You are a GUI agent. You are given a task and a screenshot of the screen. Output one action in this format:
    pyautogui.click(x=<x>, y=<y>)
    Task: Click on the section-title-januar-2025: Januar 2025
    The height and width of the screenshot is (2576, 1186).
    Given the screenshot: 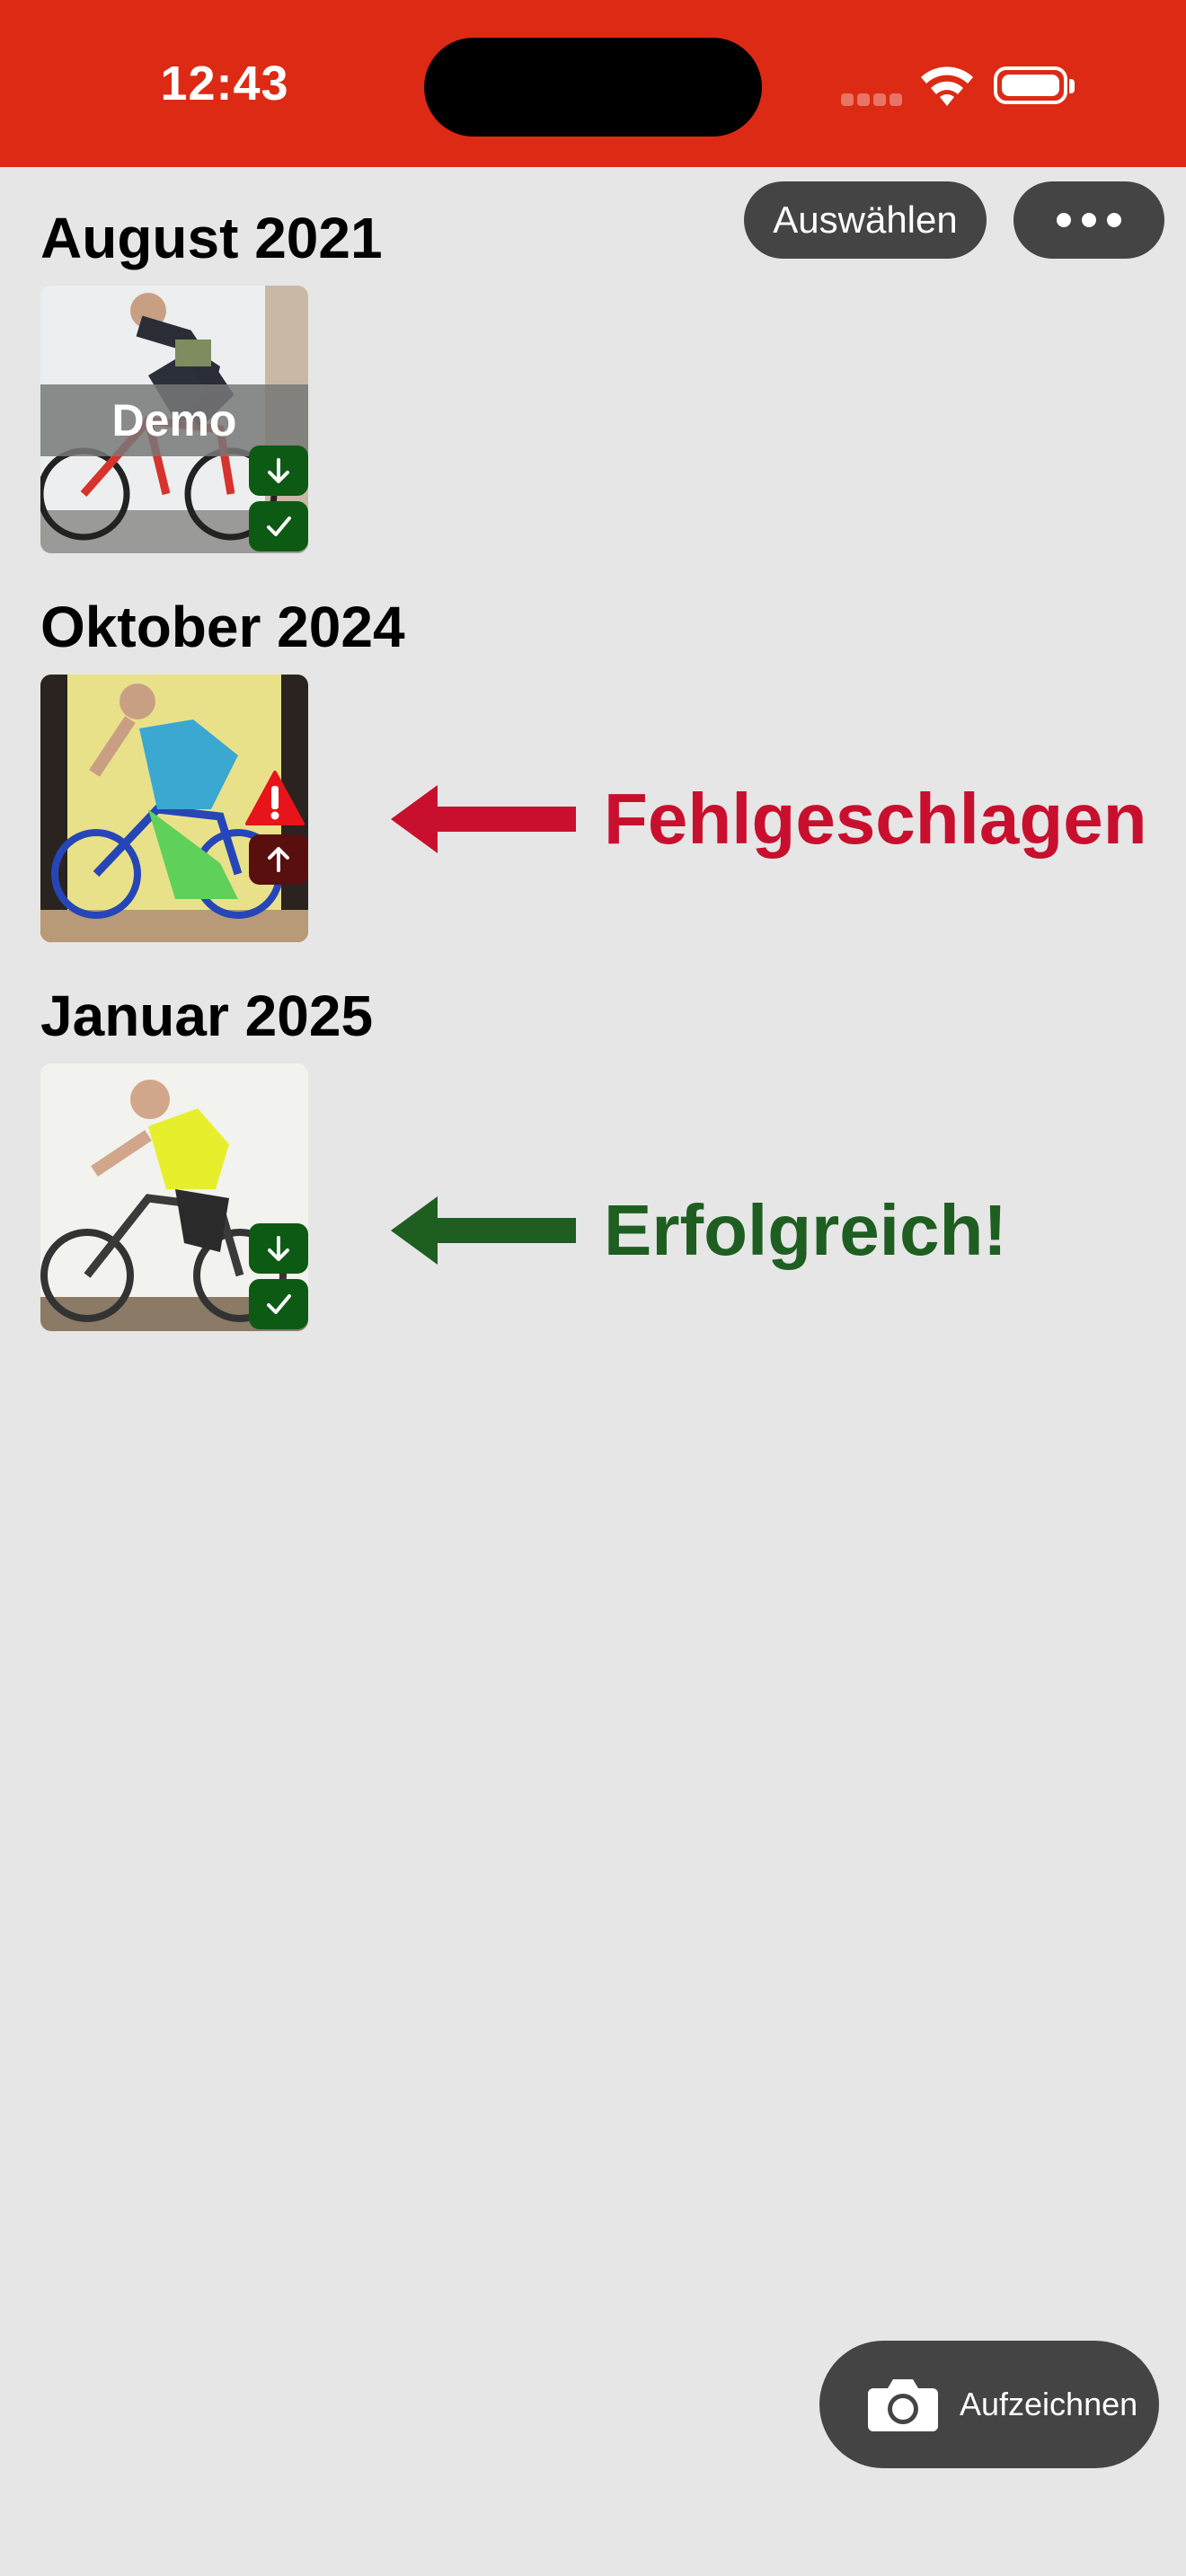 What is the action you would take?
    pyautogui.click(x=207, y=1016)
    